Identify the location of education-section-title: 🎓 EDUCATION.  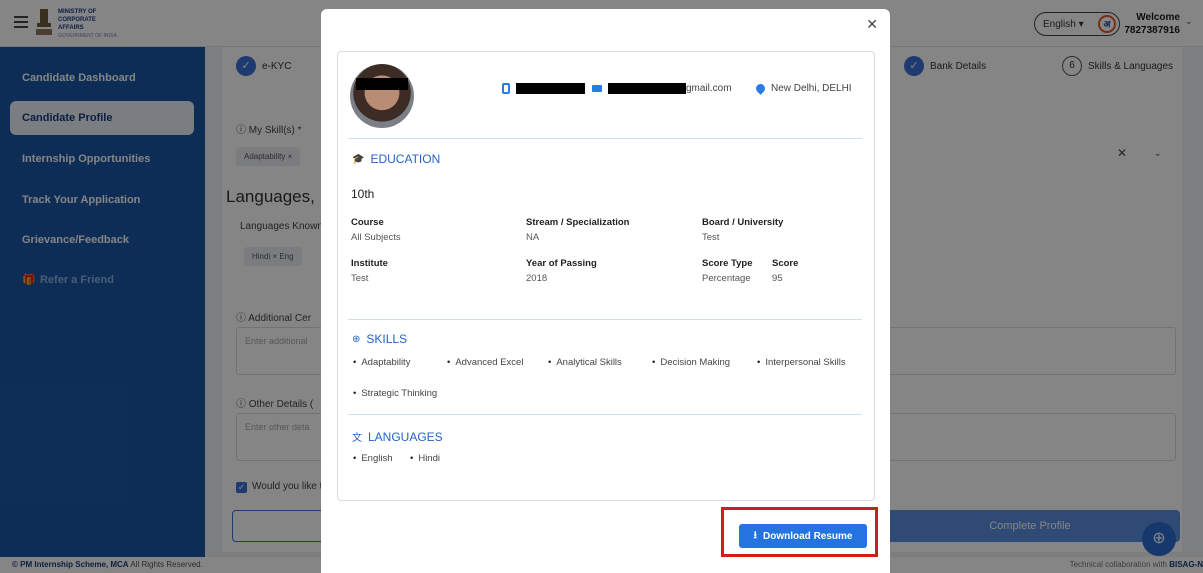
(396, 159).